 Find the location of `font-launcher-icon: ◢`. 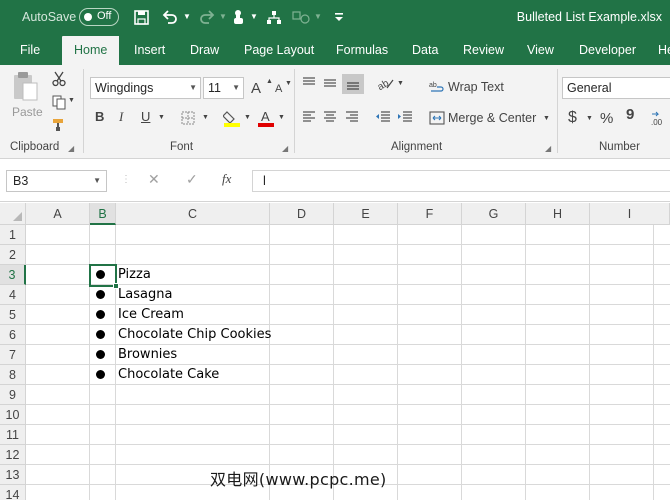

font-launcher-icon: ◢ is located at coordinates (285, 148).